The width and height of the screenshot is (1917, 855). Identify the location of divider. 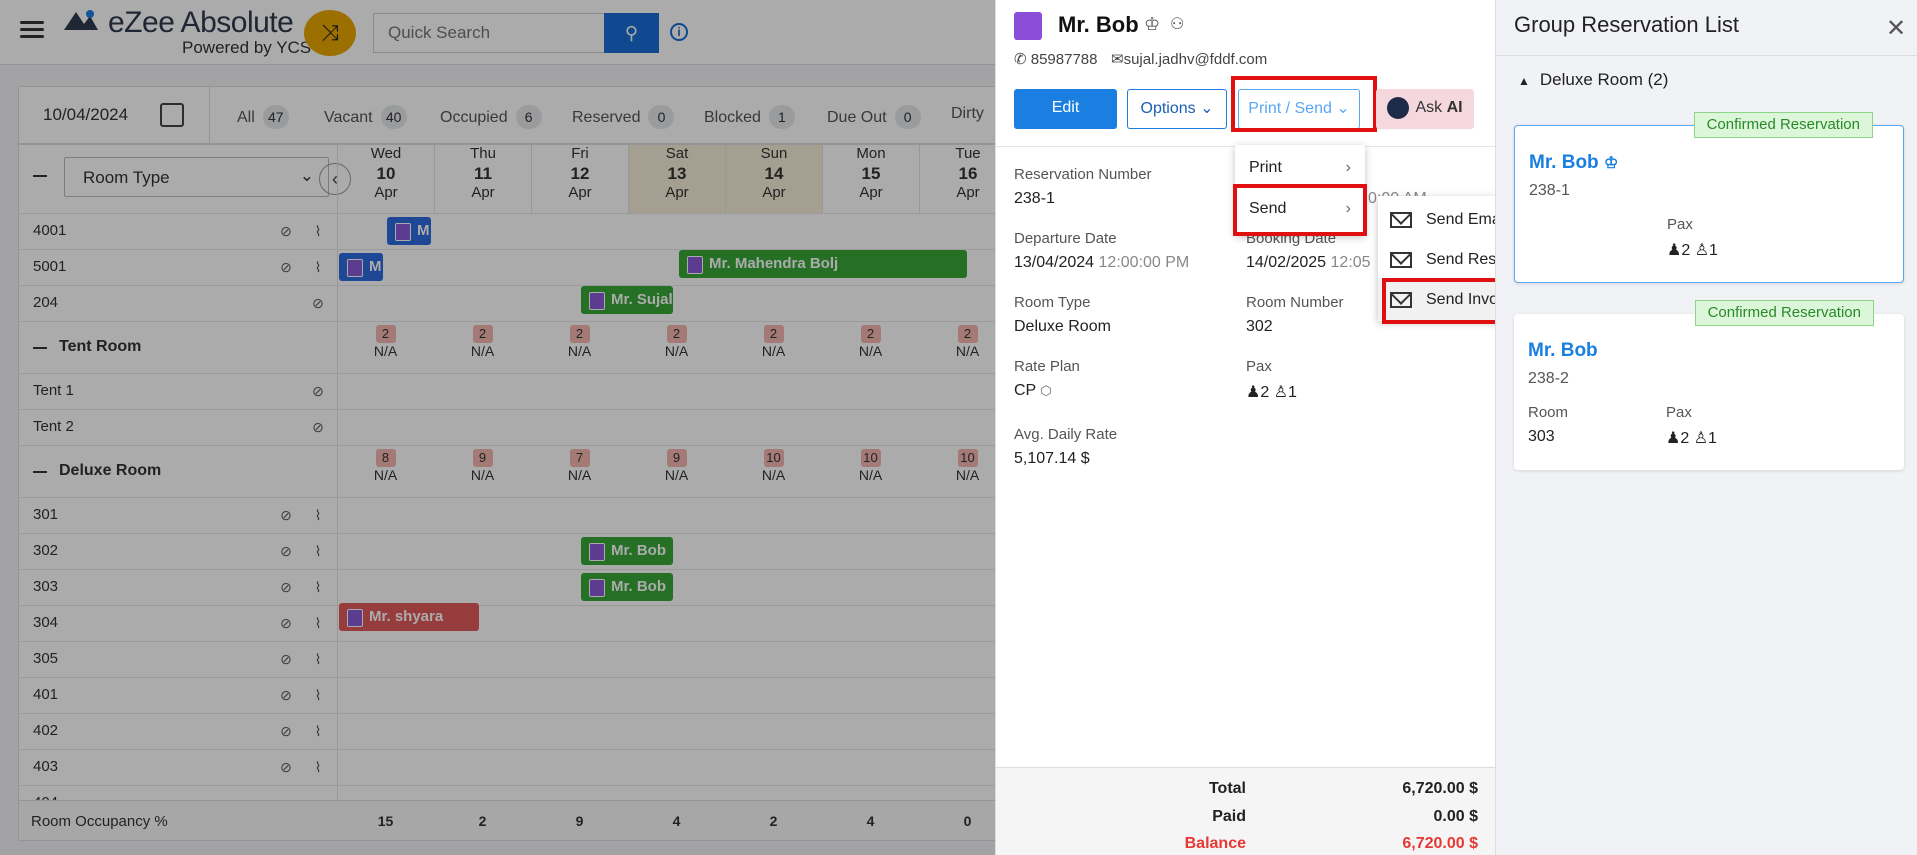
(1706, 55).